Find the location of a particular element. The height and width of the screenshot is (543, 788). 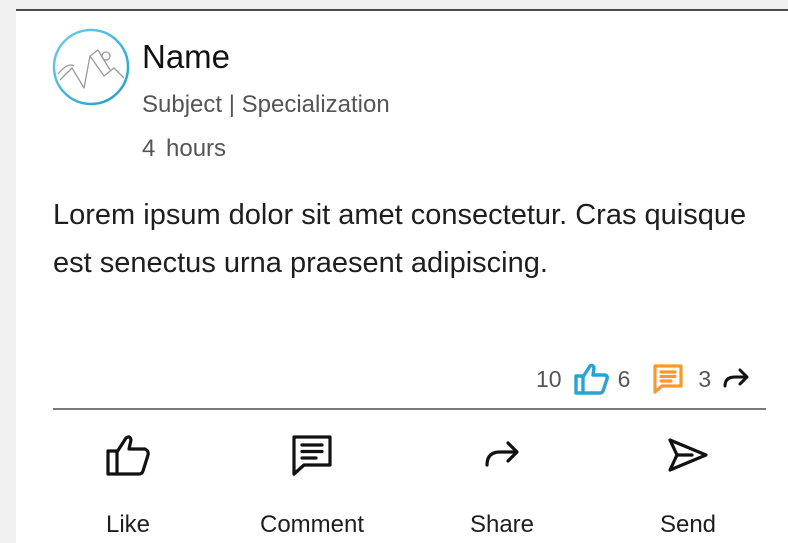

like-button: Like is located at coordinates (128, 486).